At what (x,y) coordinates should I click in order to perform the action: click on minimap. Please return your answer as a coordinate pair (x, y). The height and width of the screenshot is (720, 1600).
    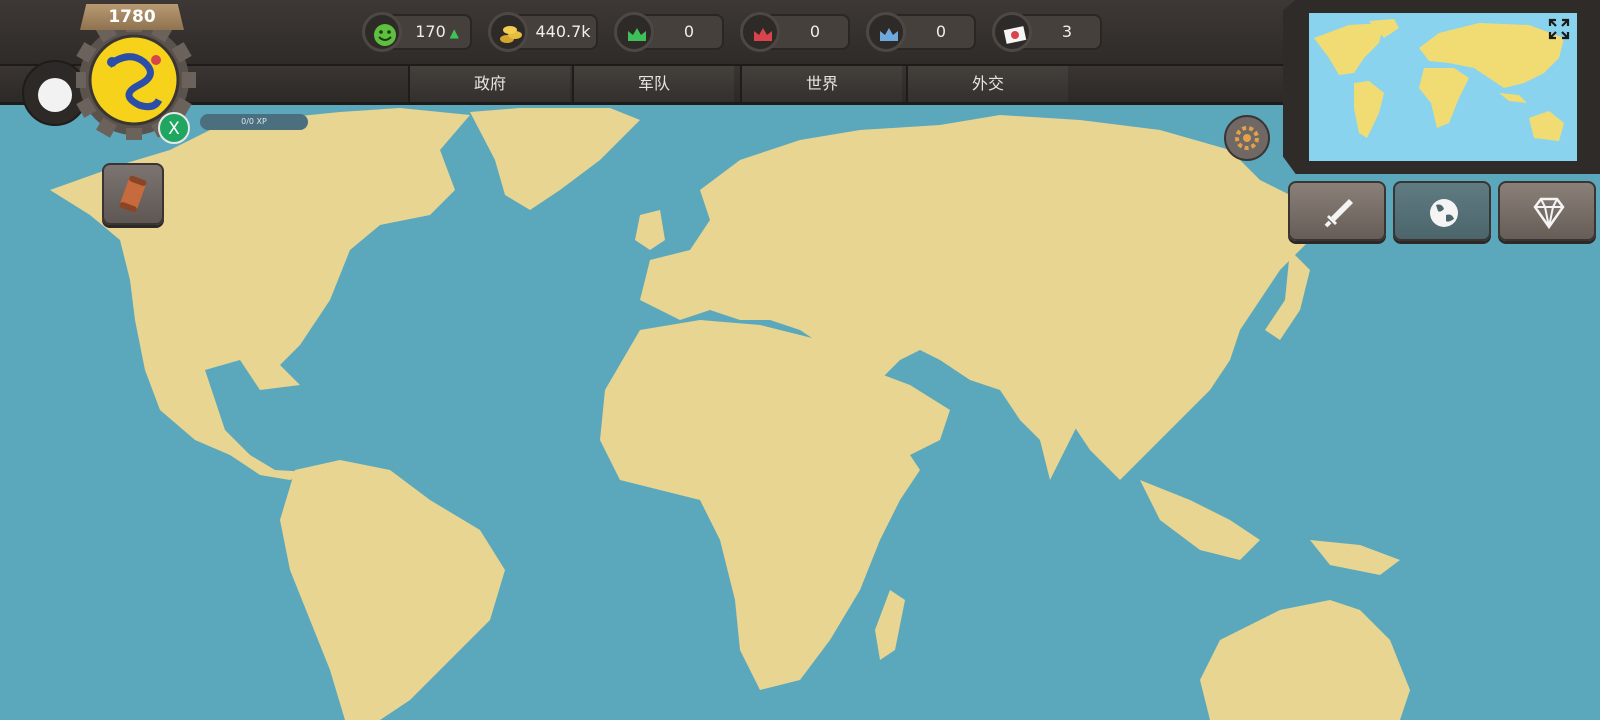
    Looking at the image, I should click on (1443, 87).